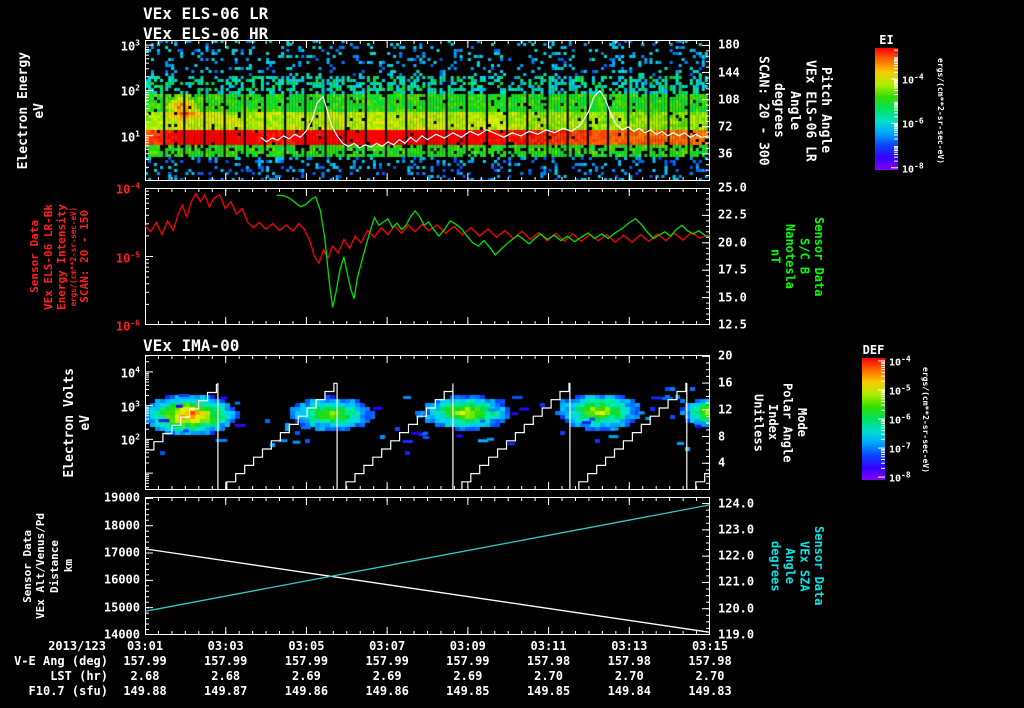  I want to click on right-tick-label: 25.0, so click(732, 187).